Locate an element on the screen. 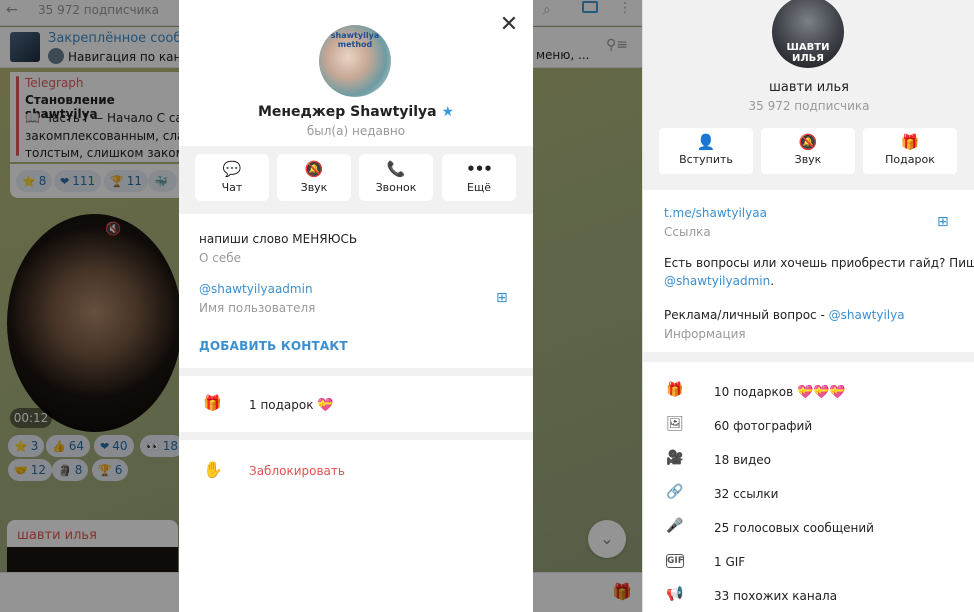 The height and width of the screenshot is (612, 974). username-link: @shawtyilyaadmin is located at coordinates (256, 289).